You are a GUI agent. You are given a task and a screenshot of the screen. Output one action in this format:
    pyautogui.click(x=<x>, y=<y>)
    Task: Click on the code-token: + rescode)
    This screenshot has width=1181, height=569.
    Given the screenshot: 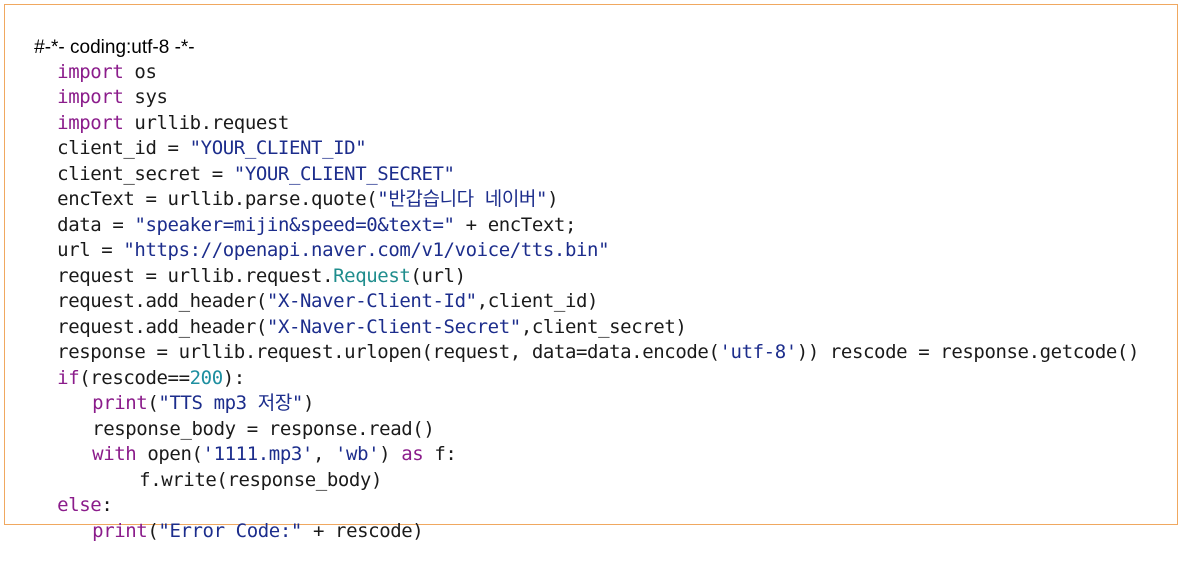 What is the action you would take?
    pyautogui.click(x=362, y=531)
    